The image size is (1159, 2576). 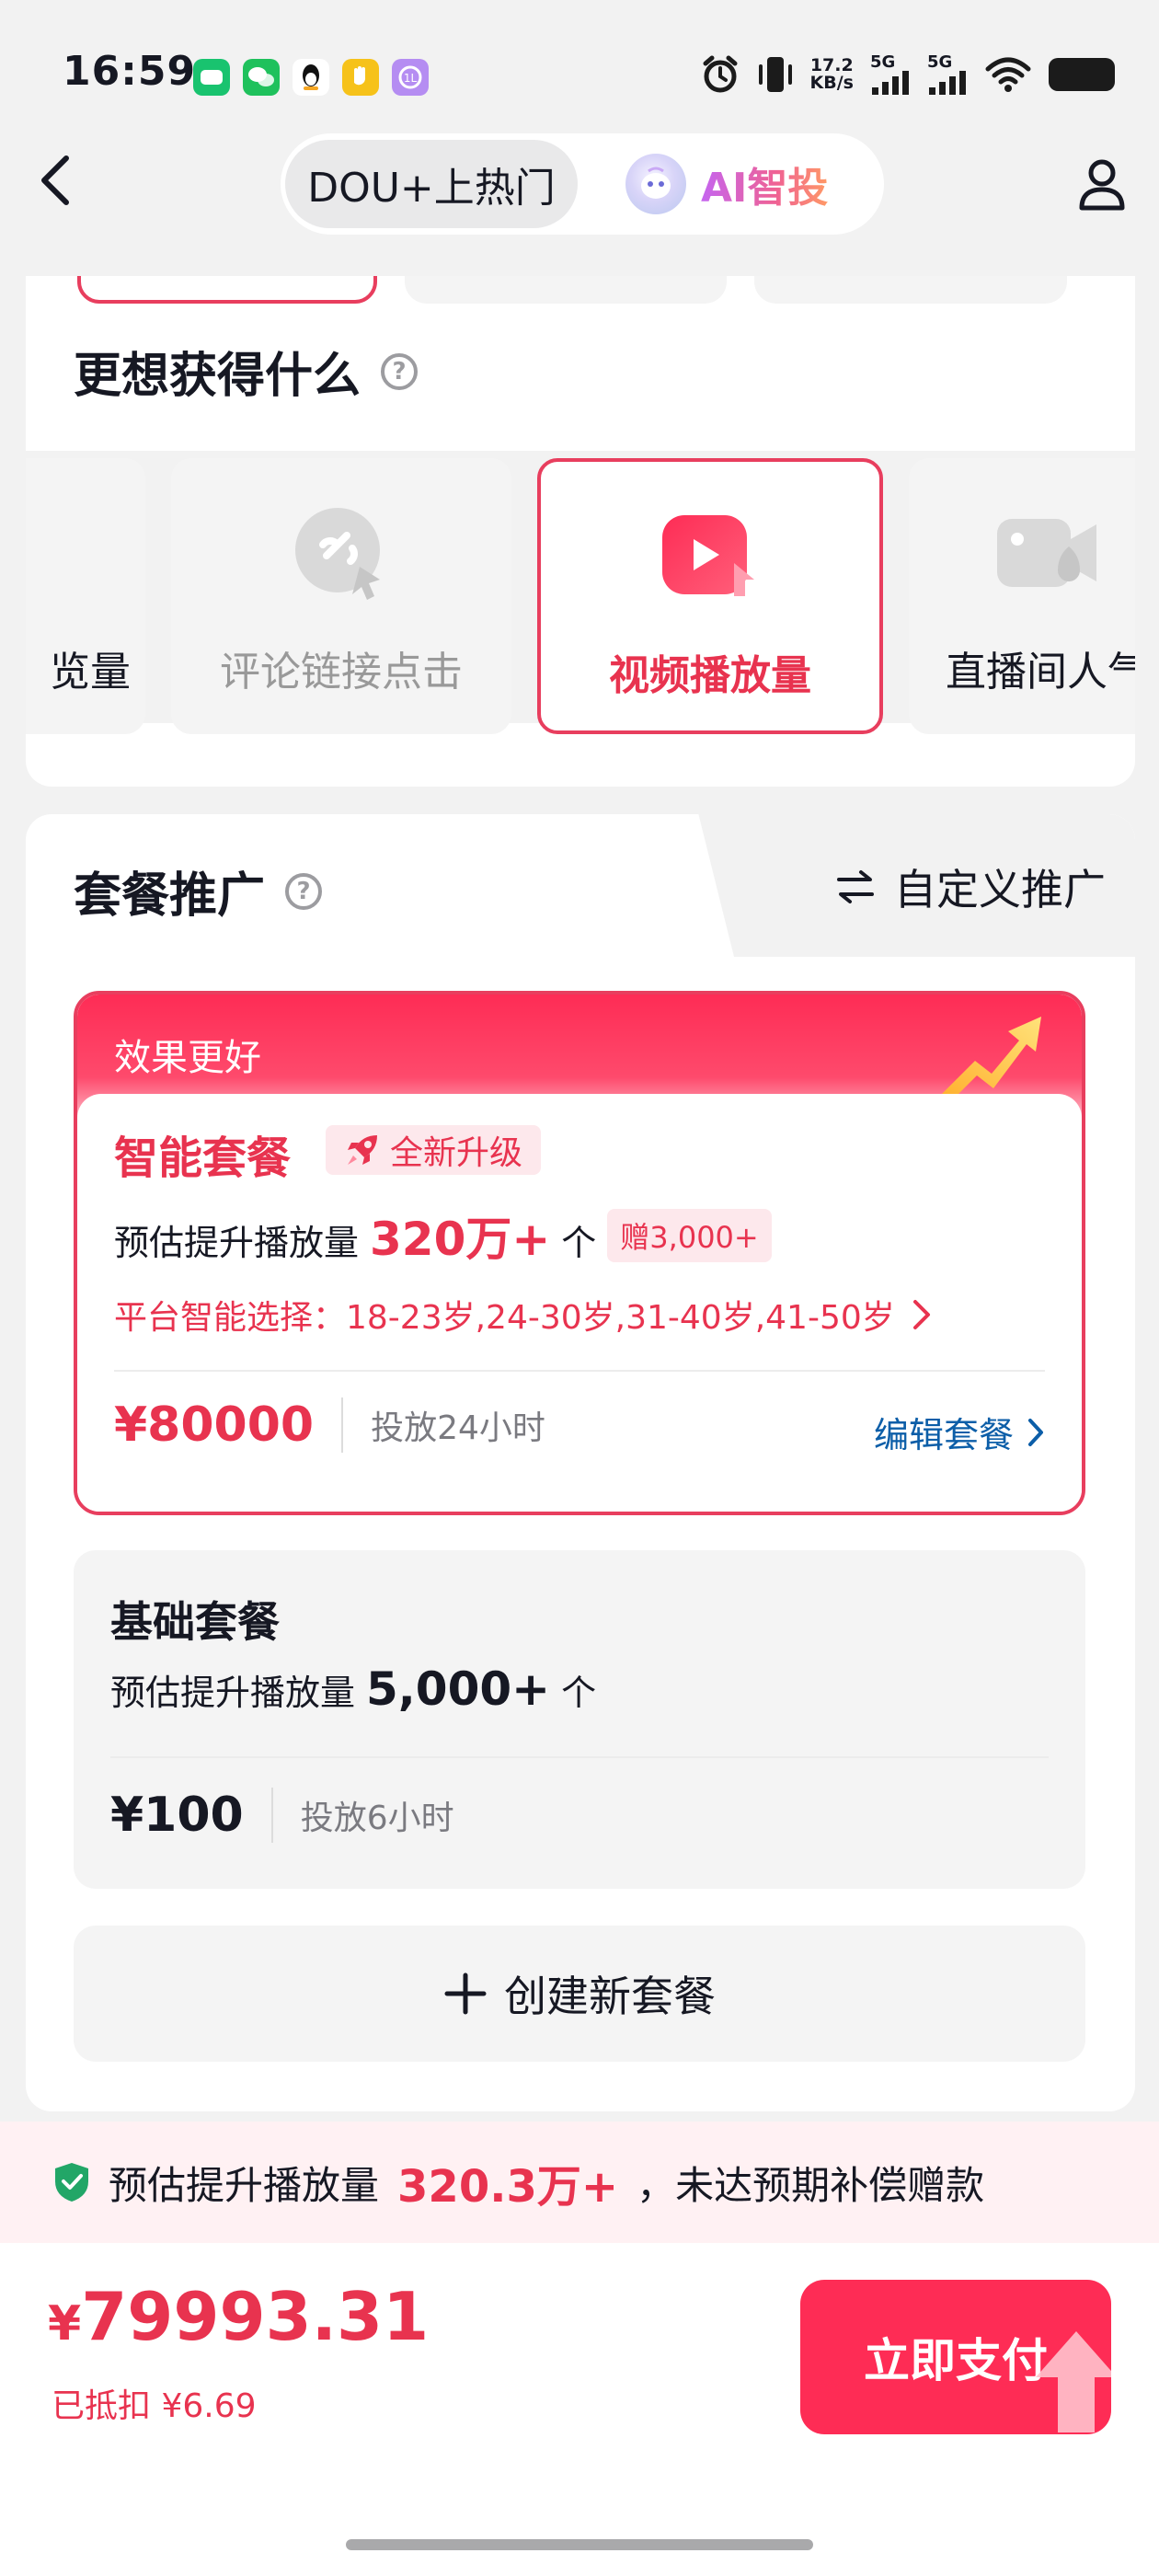 I want to click on guarantee-tail: ，未达预期补偿赠款, so click(x=811, y=2185).